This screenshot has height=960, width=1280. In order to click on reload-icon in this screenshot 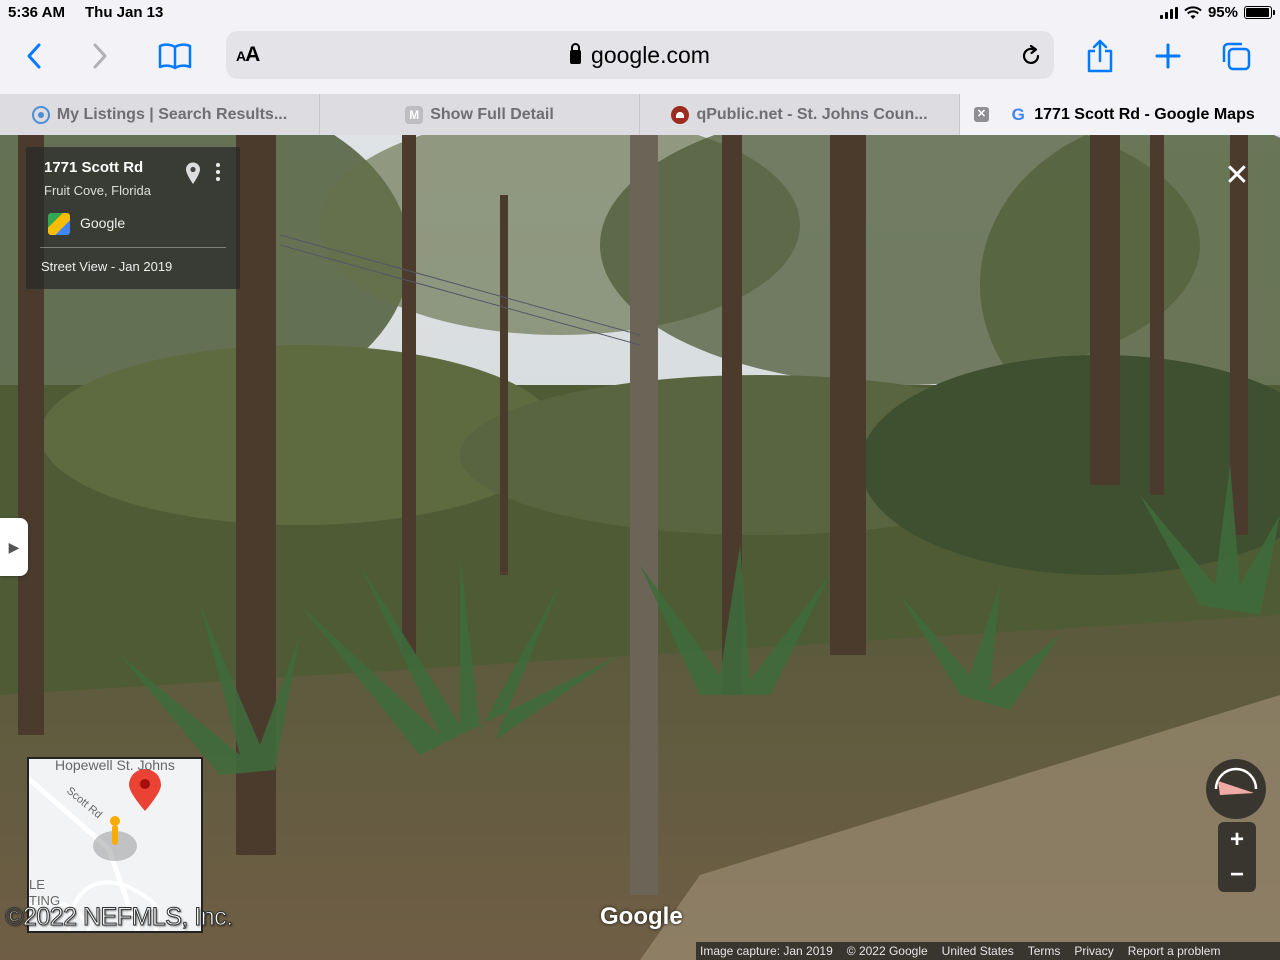, I will do `click(1031, 56)`.